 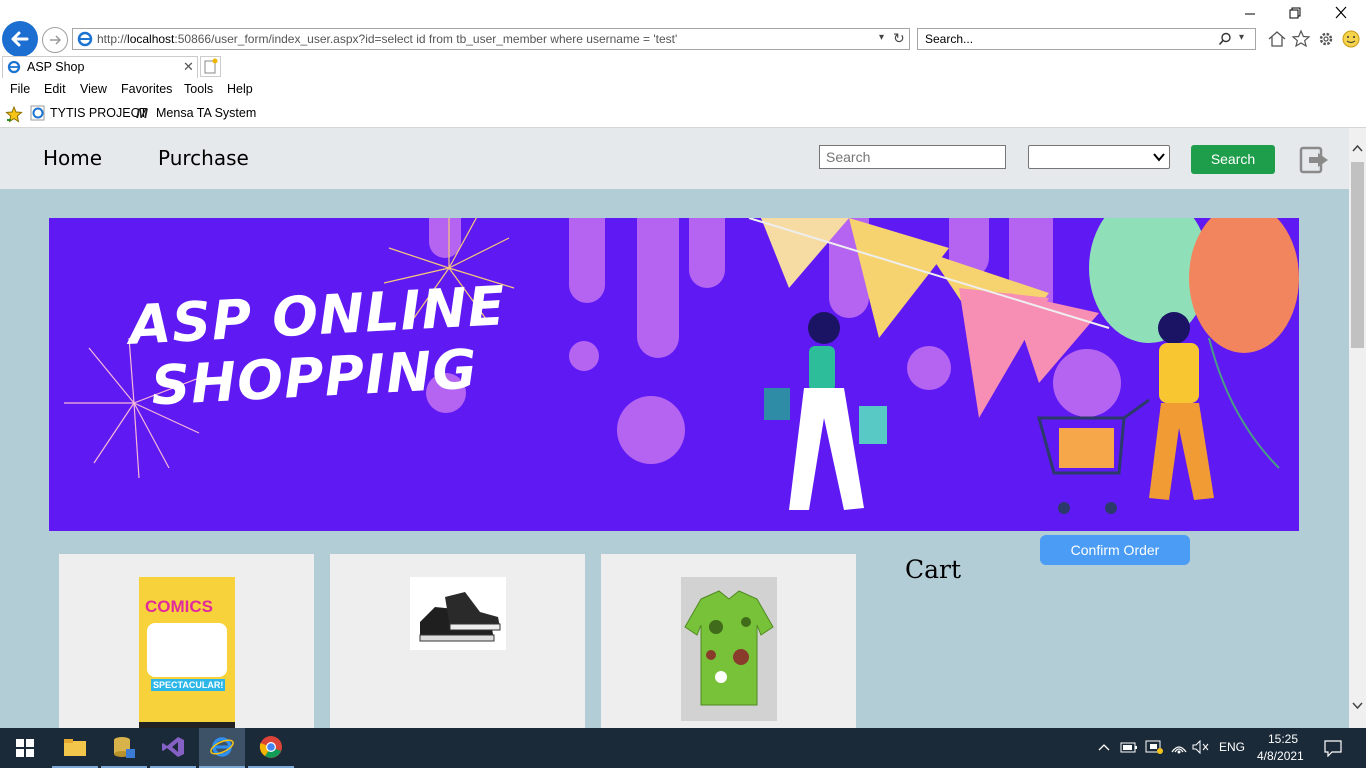 I want to click on file-explorer-taskbar-button, so click(x=75, y=748).